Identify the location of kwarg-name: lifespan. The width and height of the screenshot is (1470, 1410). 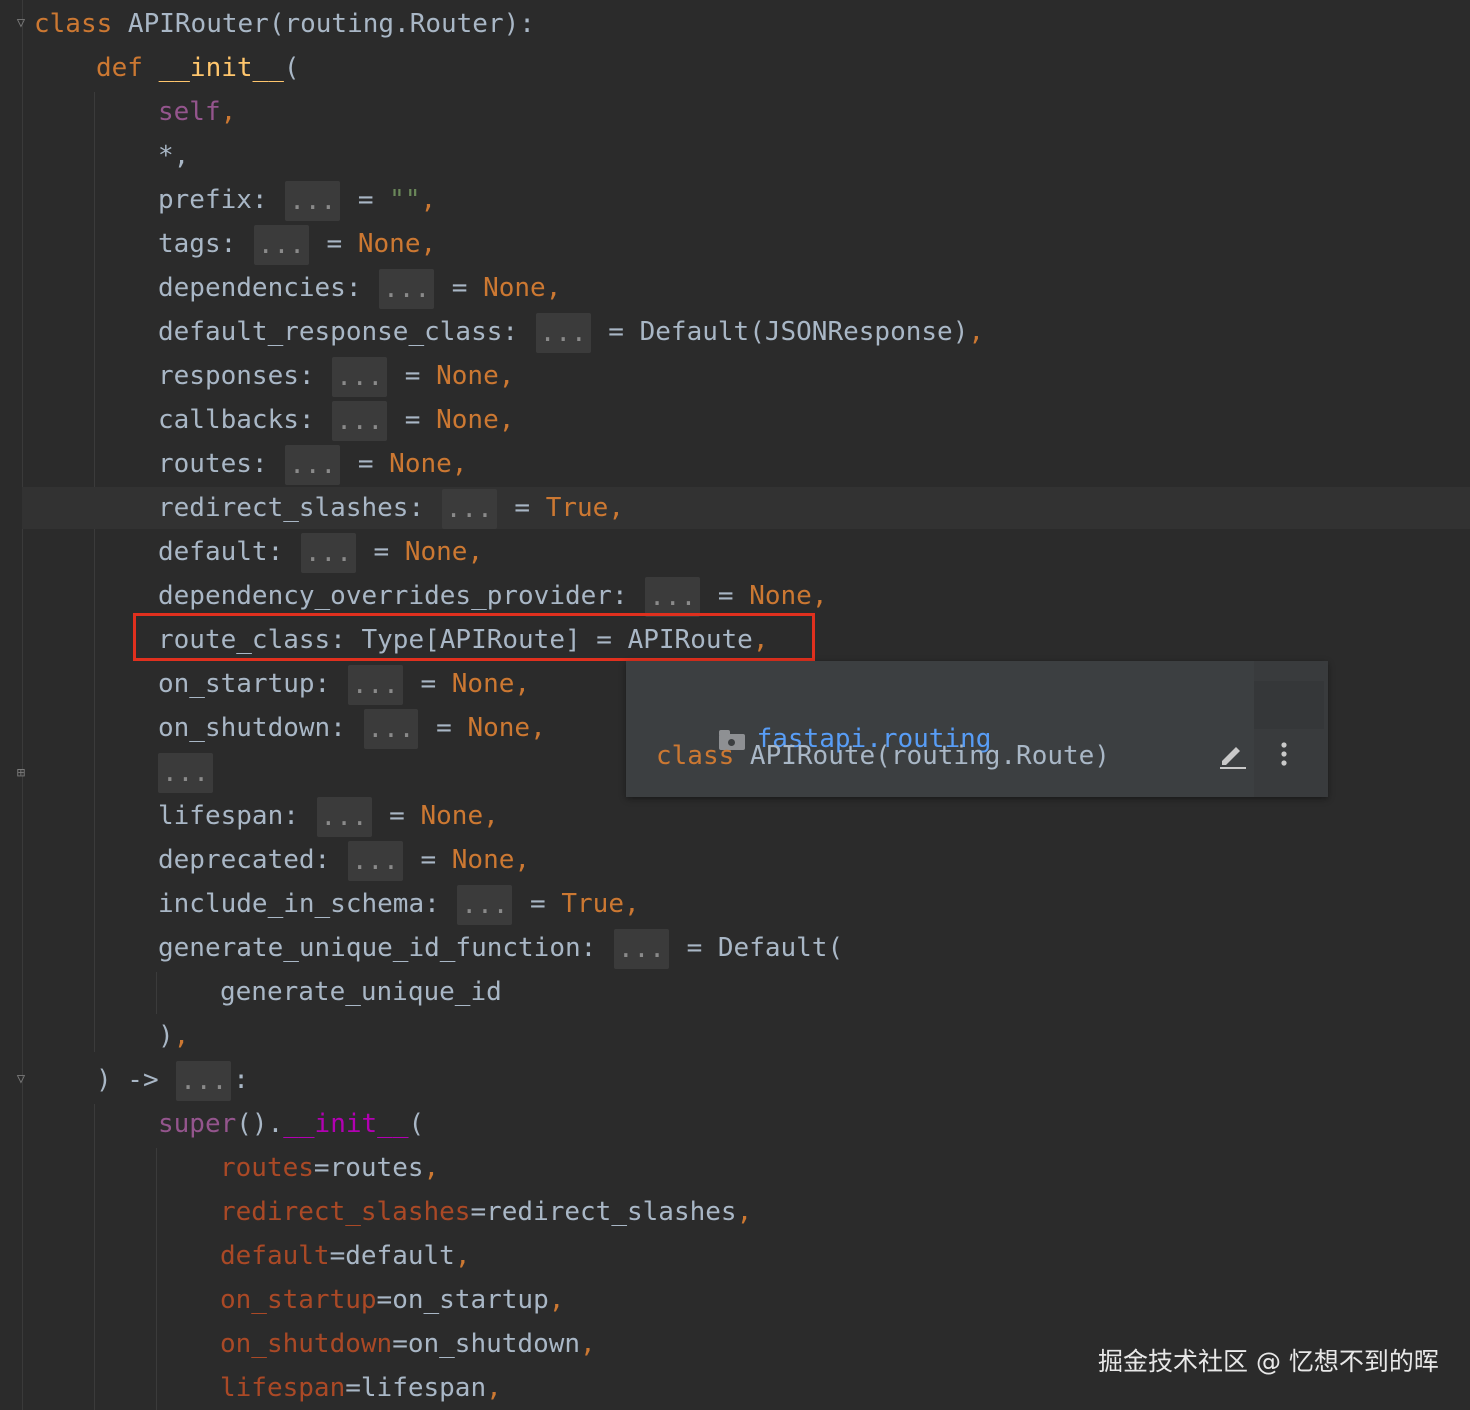
(283, 1388).